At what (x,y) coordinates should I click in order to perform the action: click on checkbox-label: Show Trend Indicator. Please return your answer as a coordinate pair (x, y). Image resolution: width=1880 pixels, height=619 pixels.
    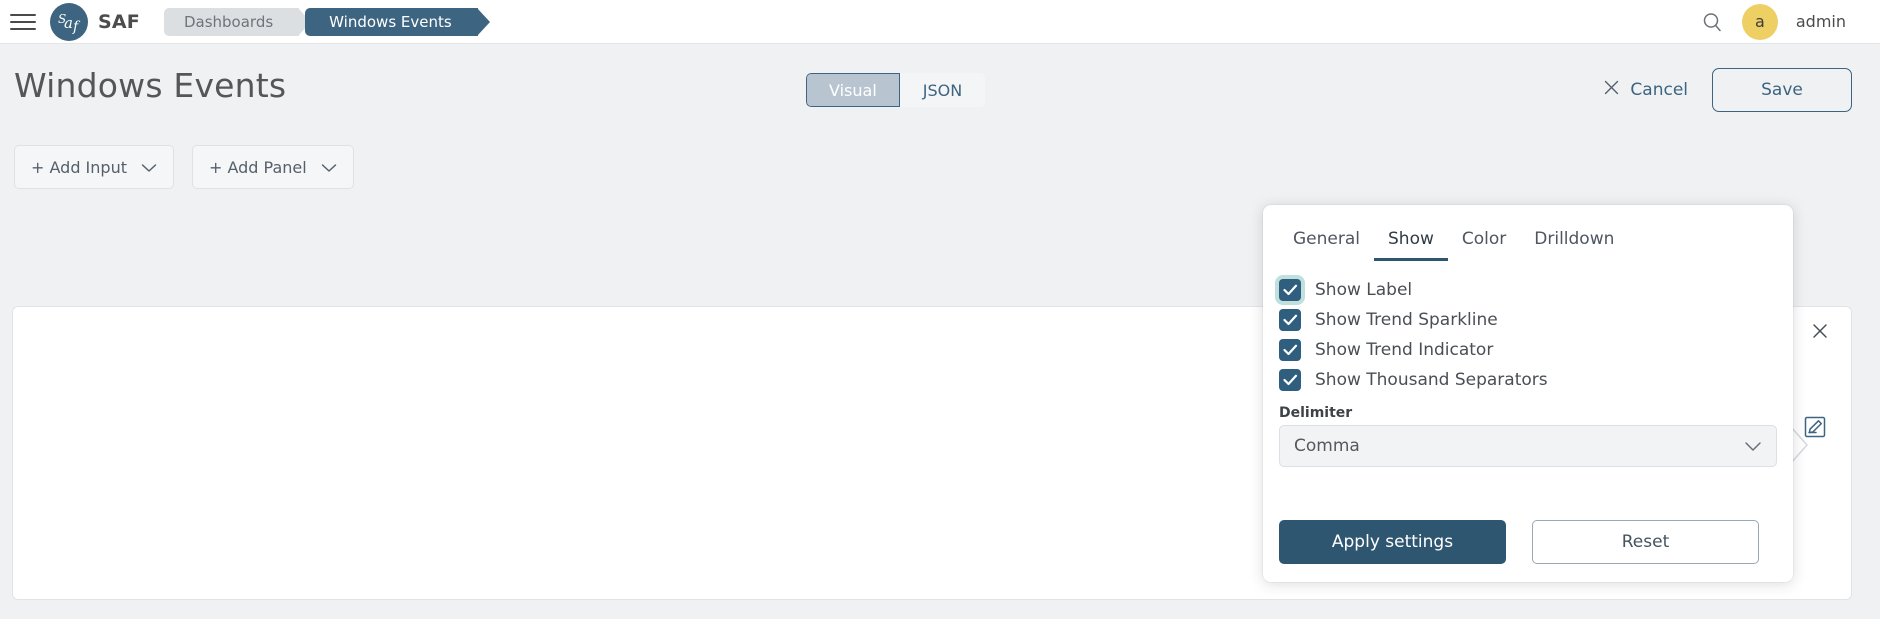
    Looking at the image, I should click on (1404, 350).